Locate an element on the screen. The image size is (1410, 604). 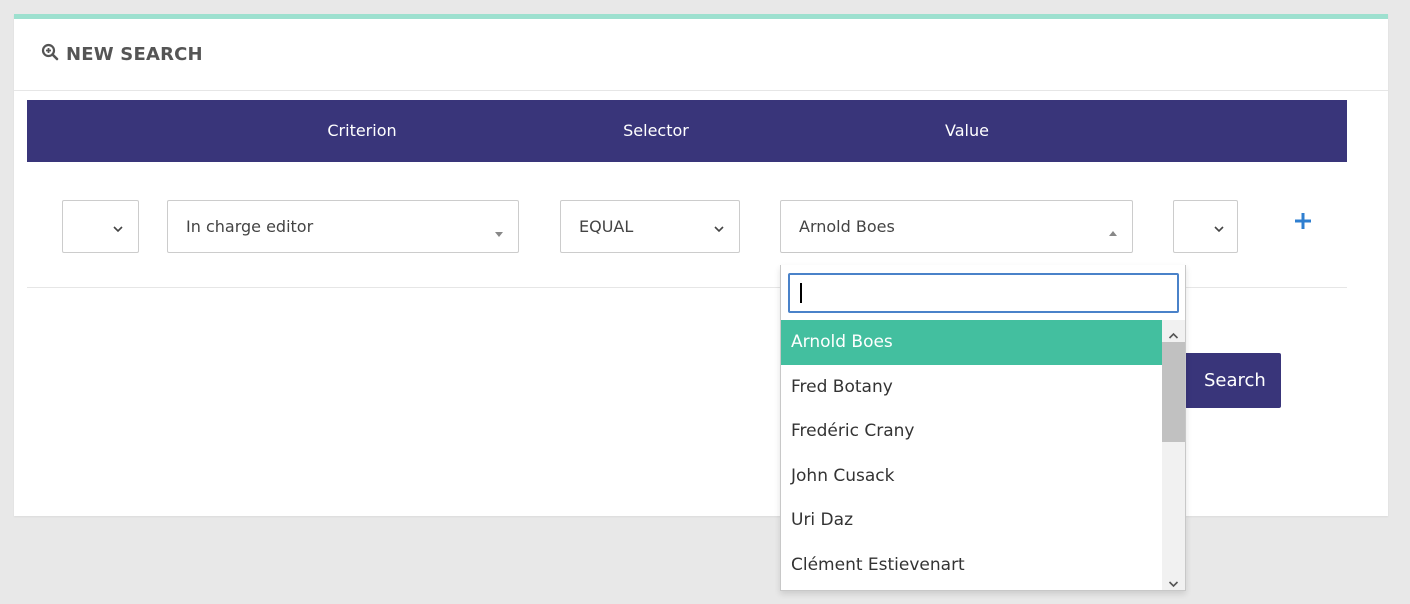
dropdown-option: Arnold Boes is located at coordinates (971, 342).